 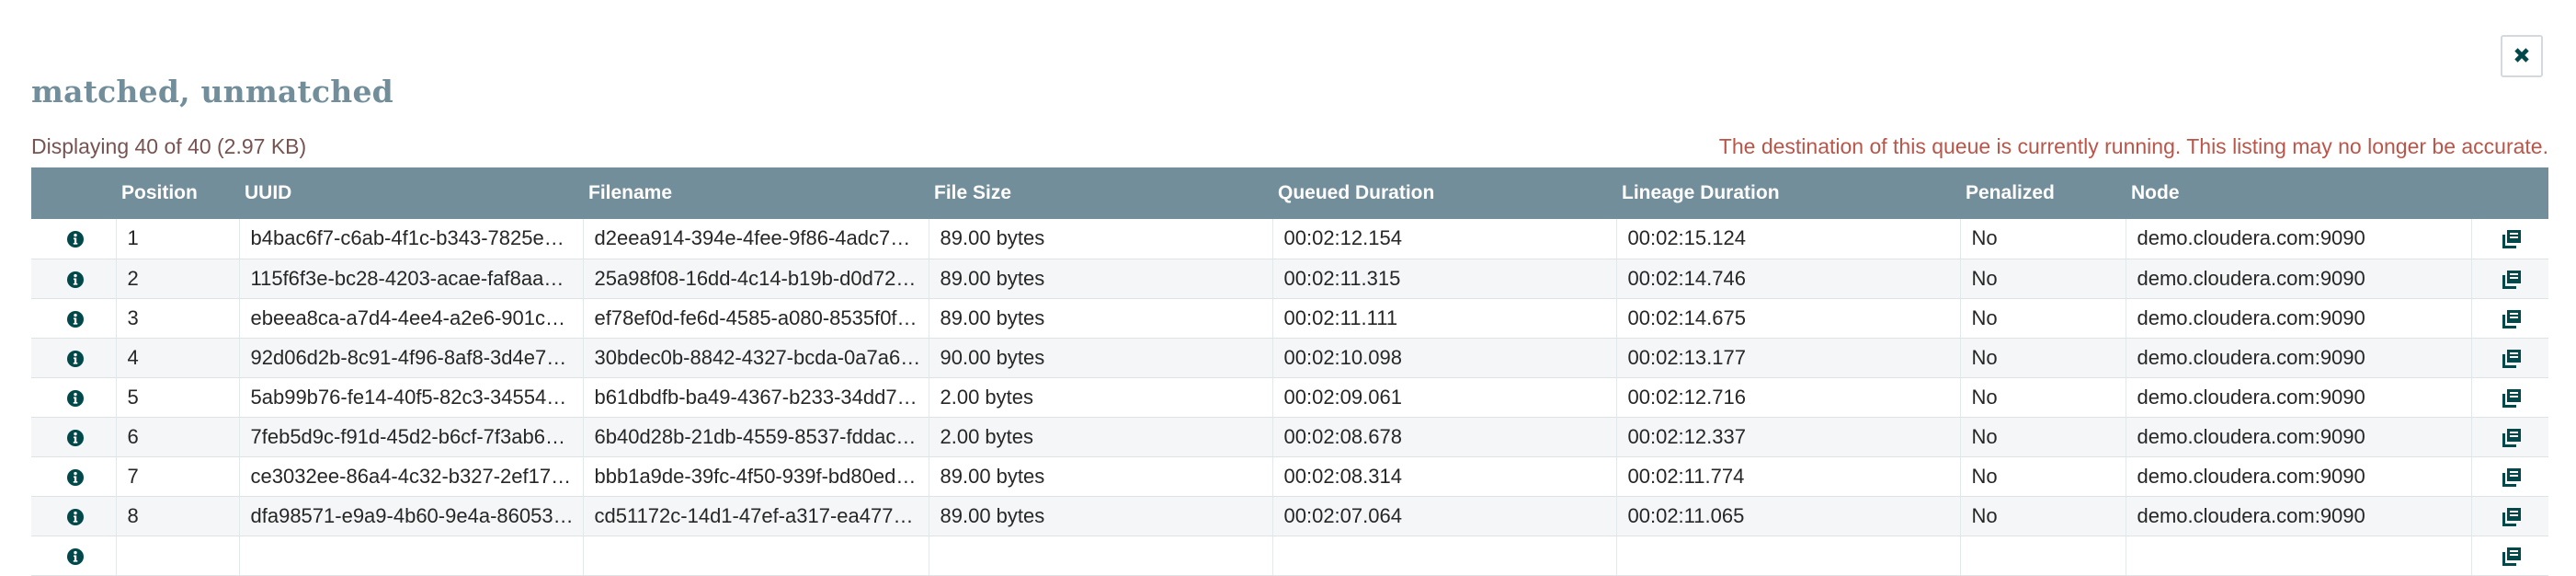 What do you see at coordinates (2509, 193) in the screenshot?
I see `column-header-actions` at bounding box center [2509, 193].